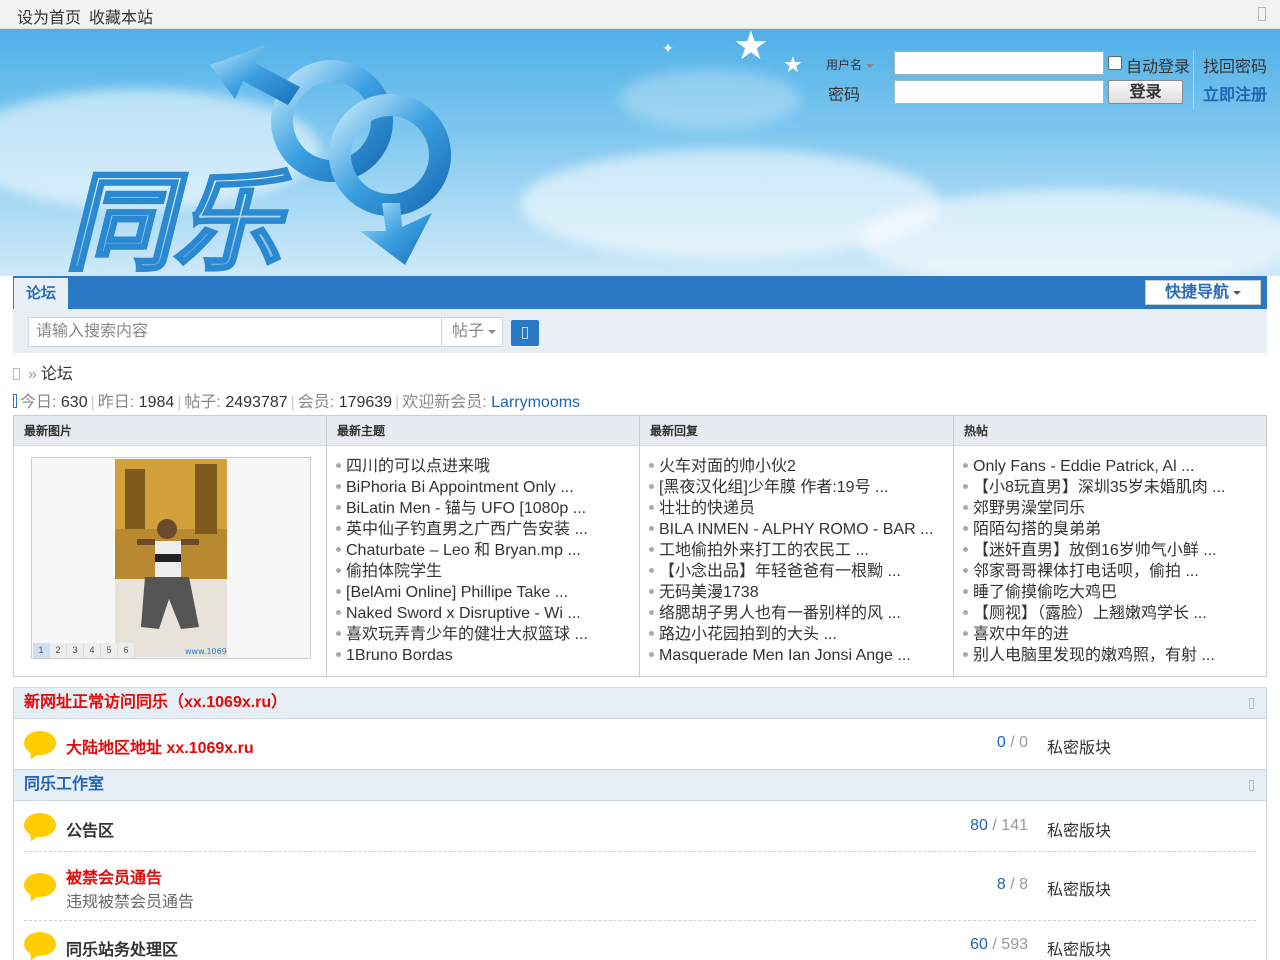 This screenshot has height=960, width=1280. Describe the element at coordinates (16, 374) in the screenshot. I see `home-icon` at that location.